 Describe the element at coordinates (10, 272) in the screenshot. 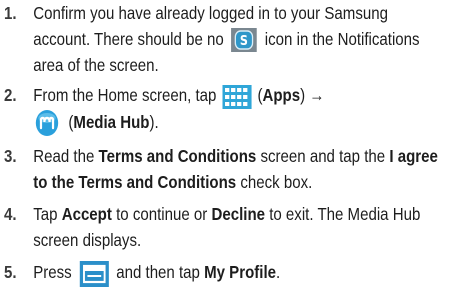

I see `step-number: 5.` at that location.